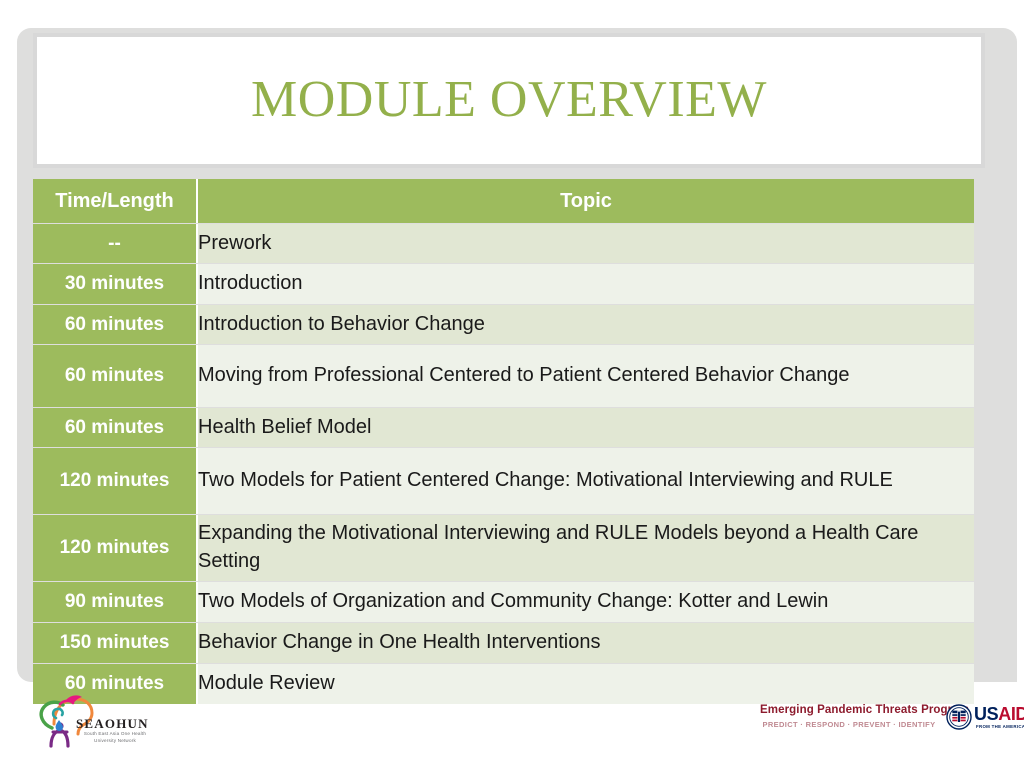 This screenshot has width=1024, height=768. Describe the element at coordinates (586, 427) in the screenshot. I see `cell-topic: Health Belief Model` at that location.